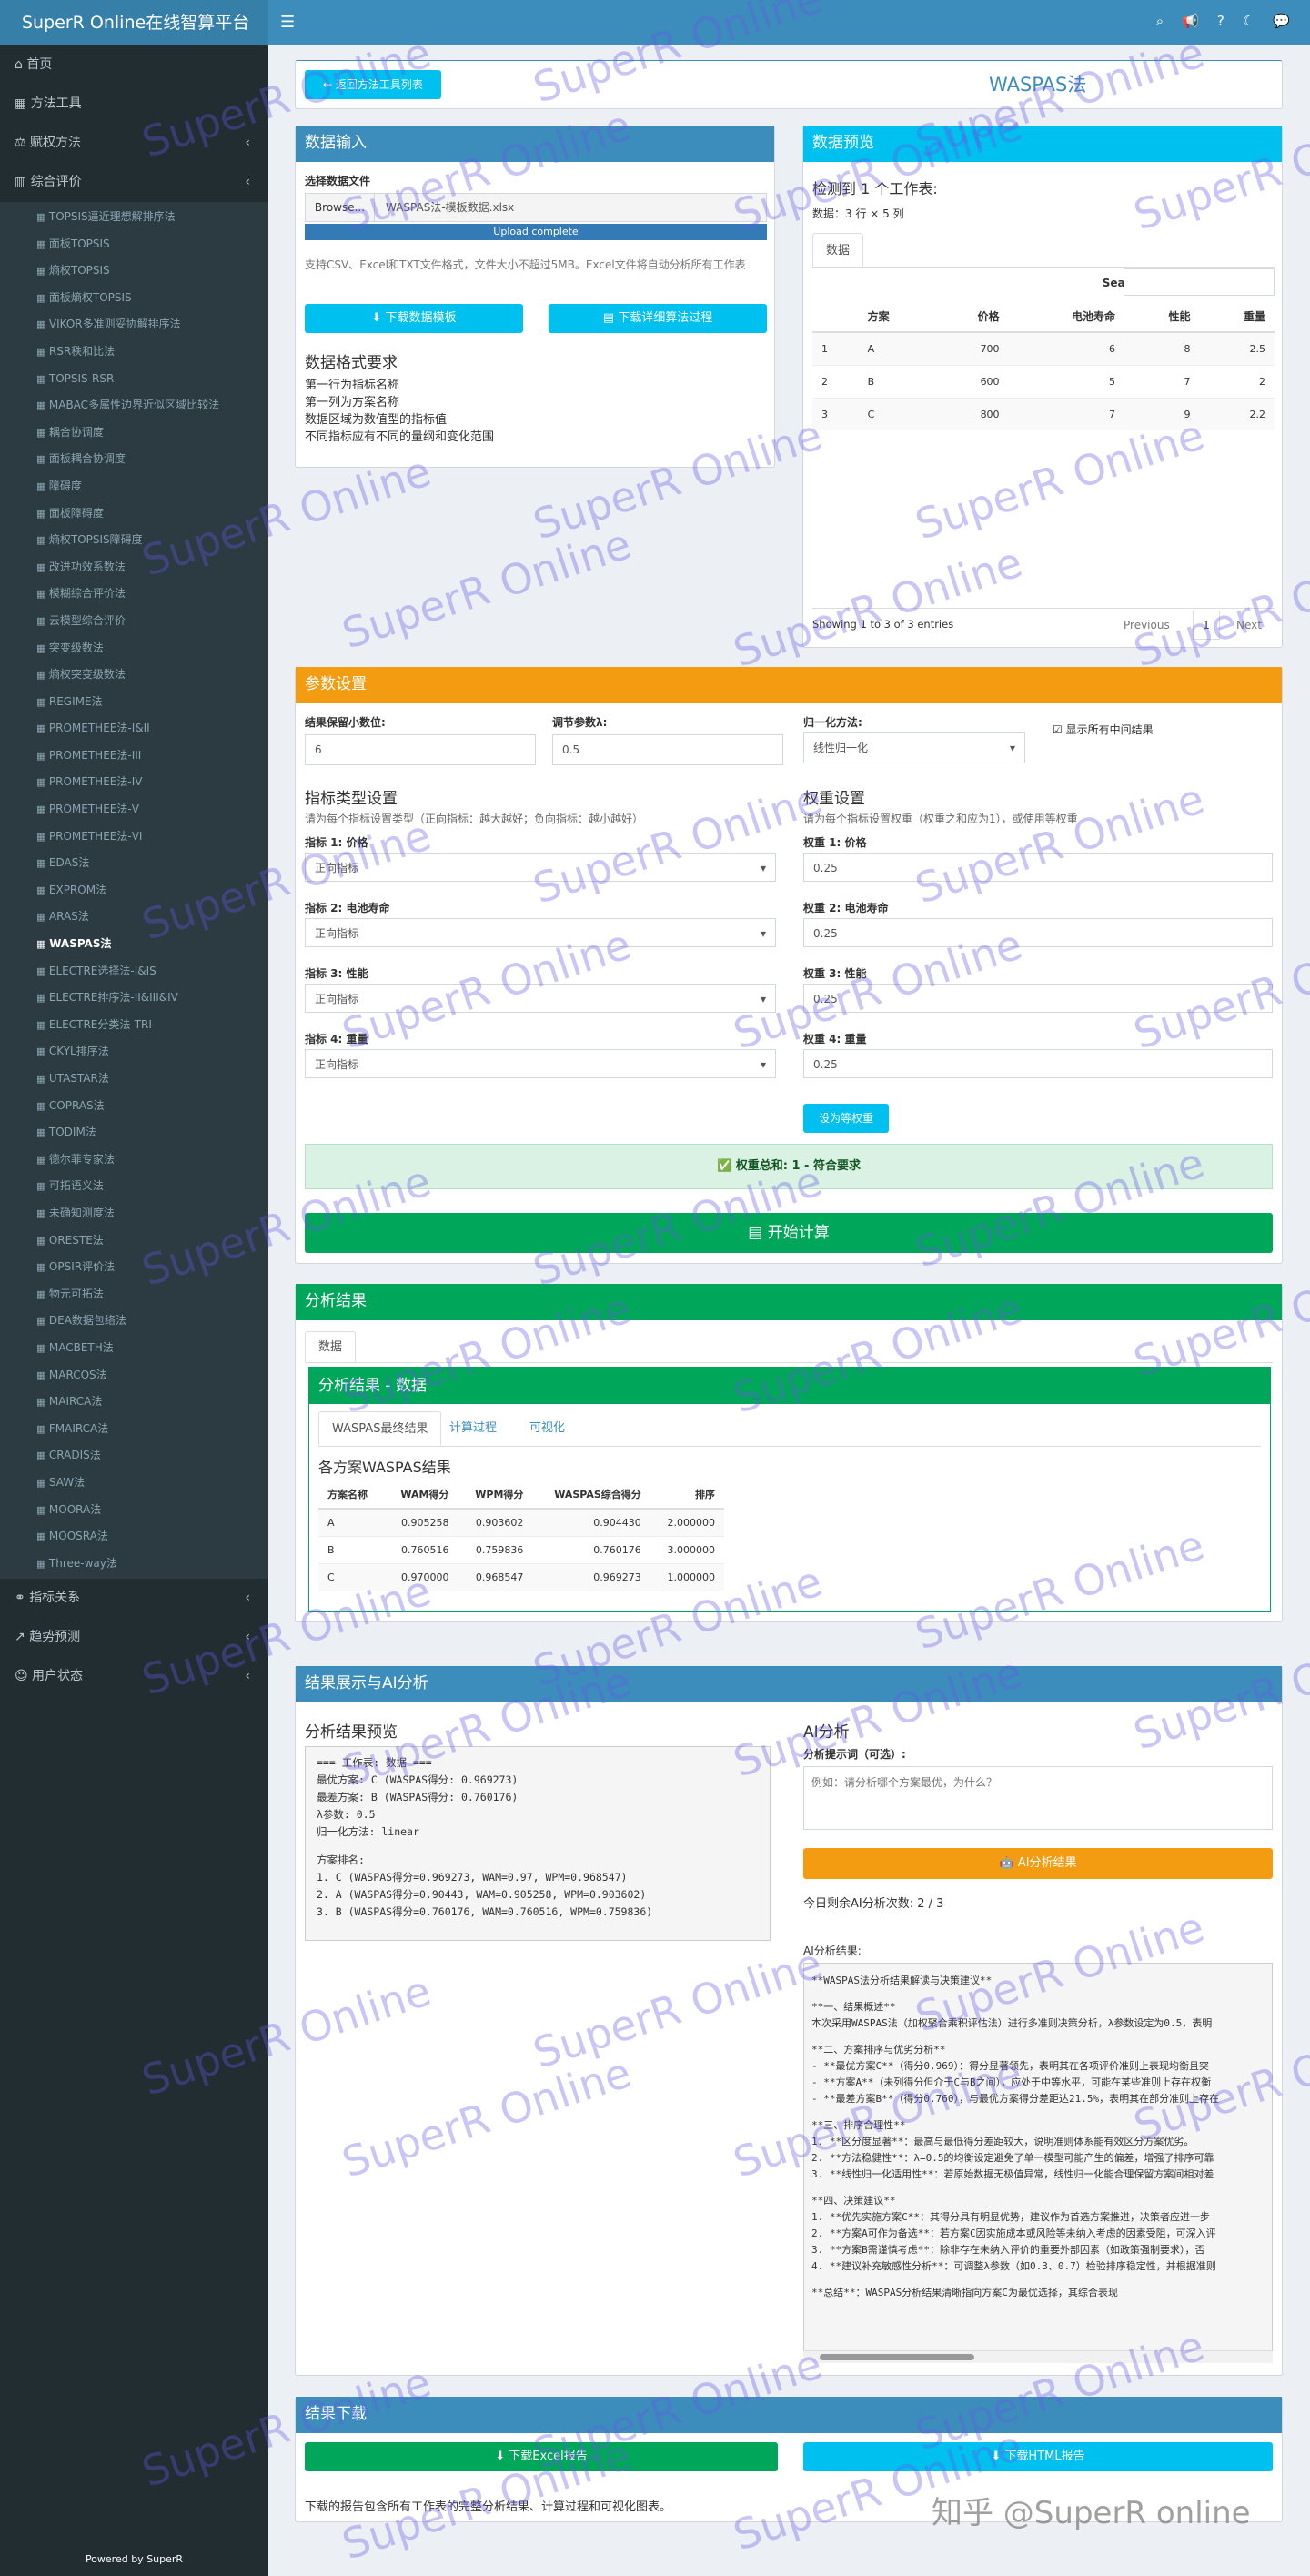 The image size is (1310, 2576). I want to click on sidebar-subitem: COPRAS法, so click(134, 1106).